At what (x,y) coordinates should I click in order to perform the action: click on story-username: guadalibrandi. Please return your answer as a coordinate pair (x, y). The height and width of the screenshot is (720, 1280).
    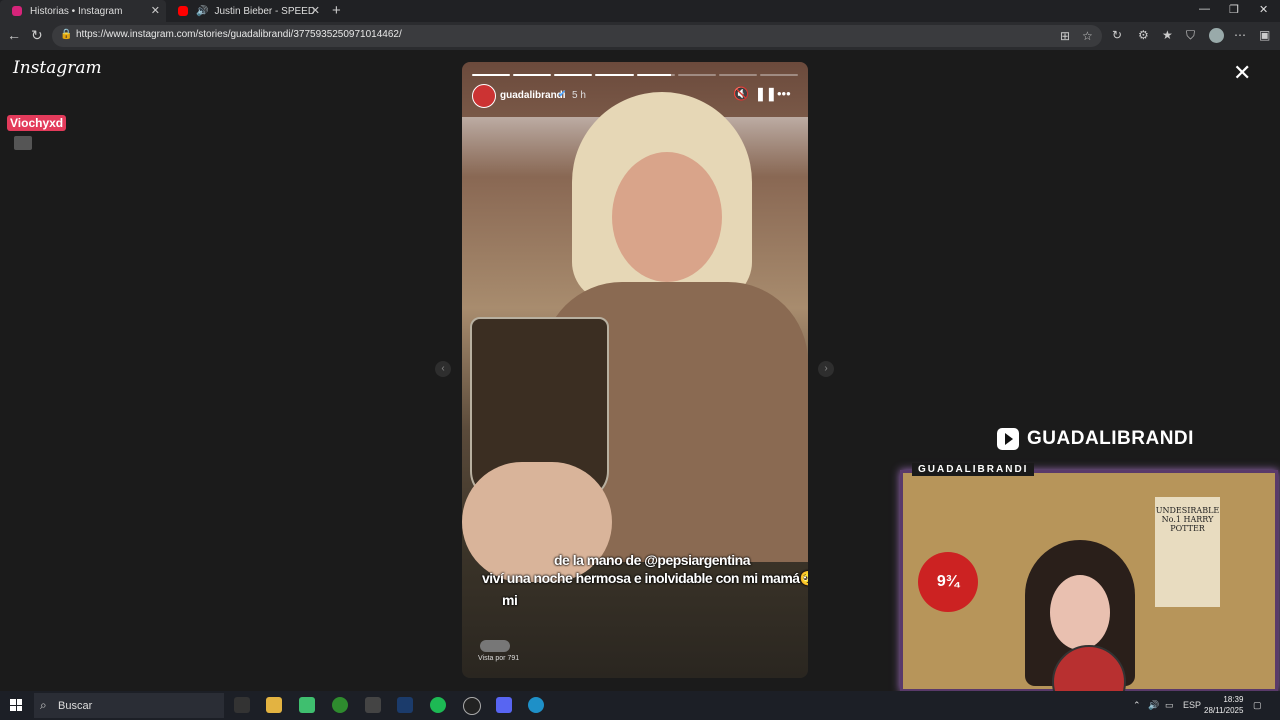
    Looking at the image, I should click on (533, 95).